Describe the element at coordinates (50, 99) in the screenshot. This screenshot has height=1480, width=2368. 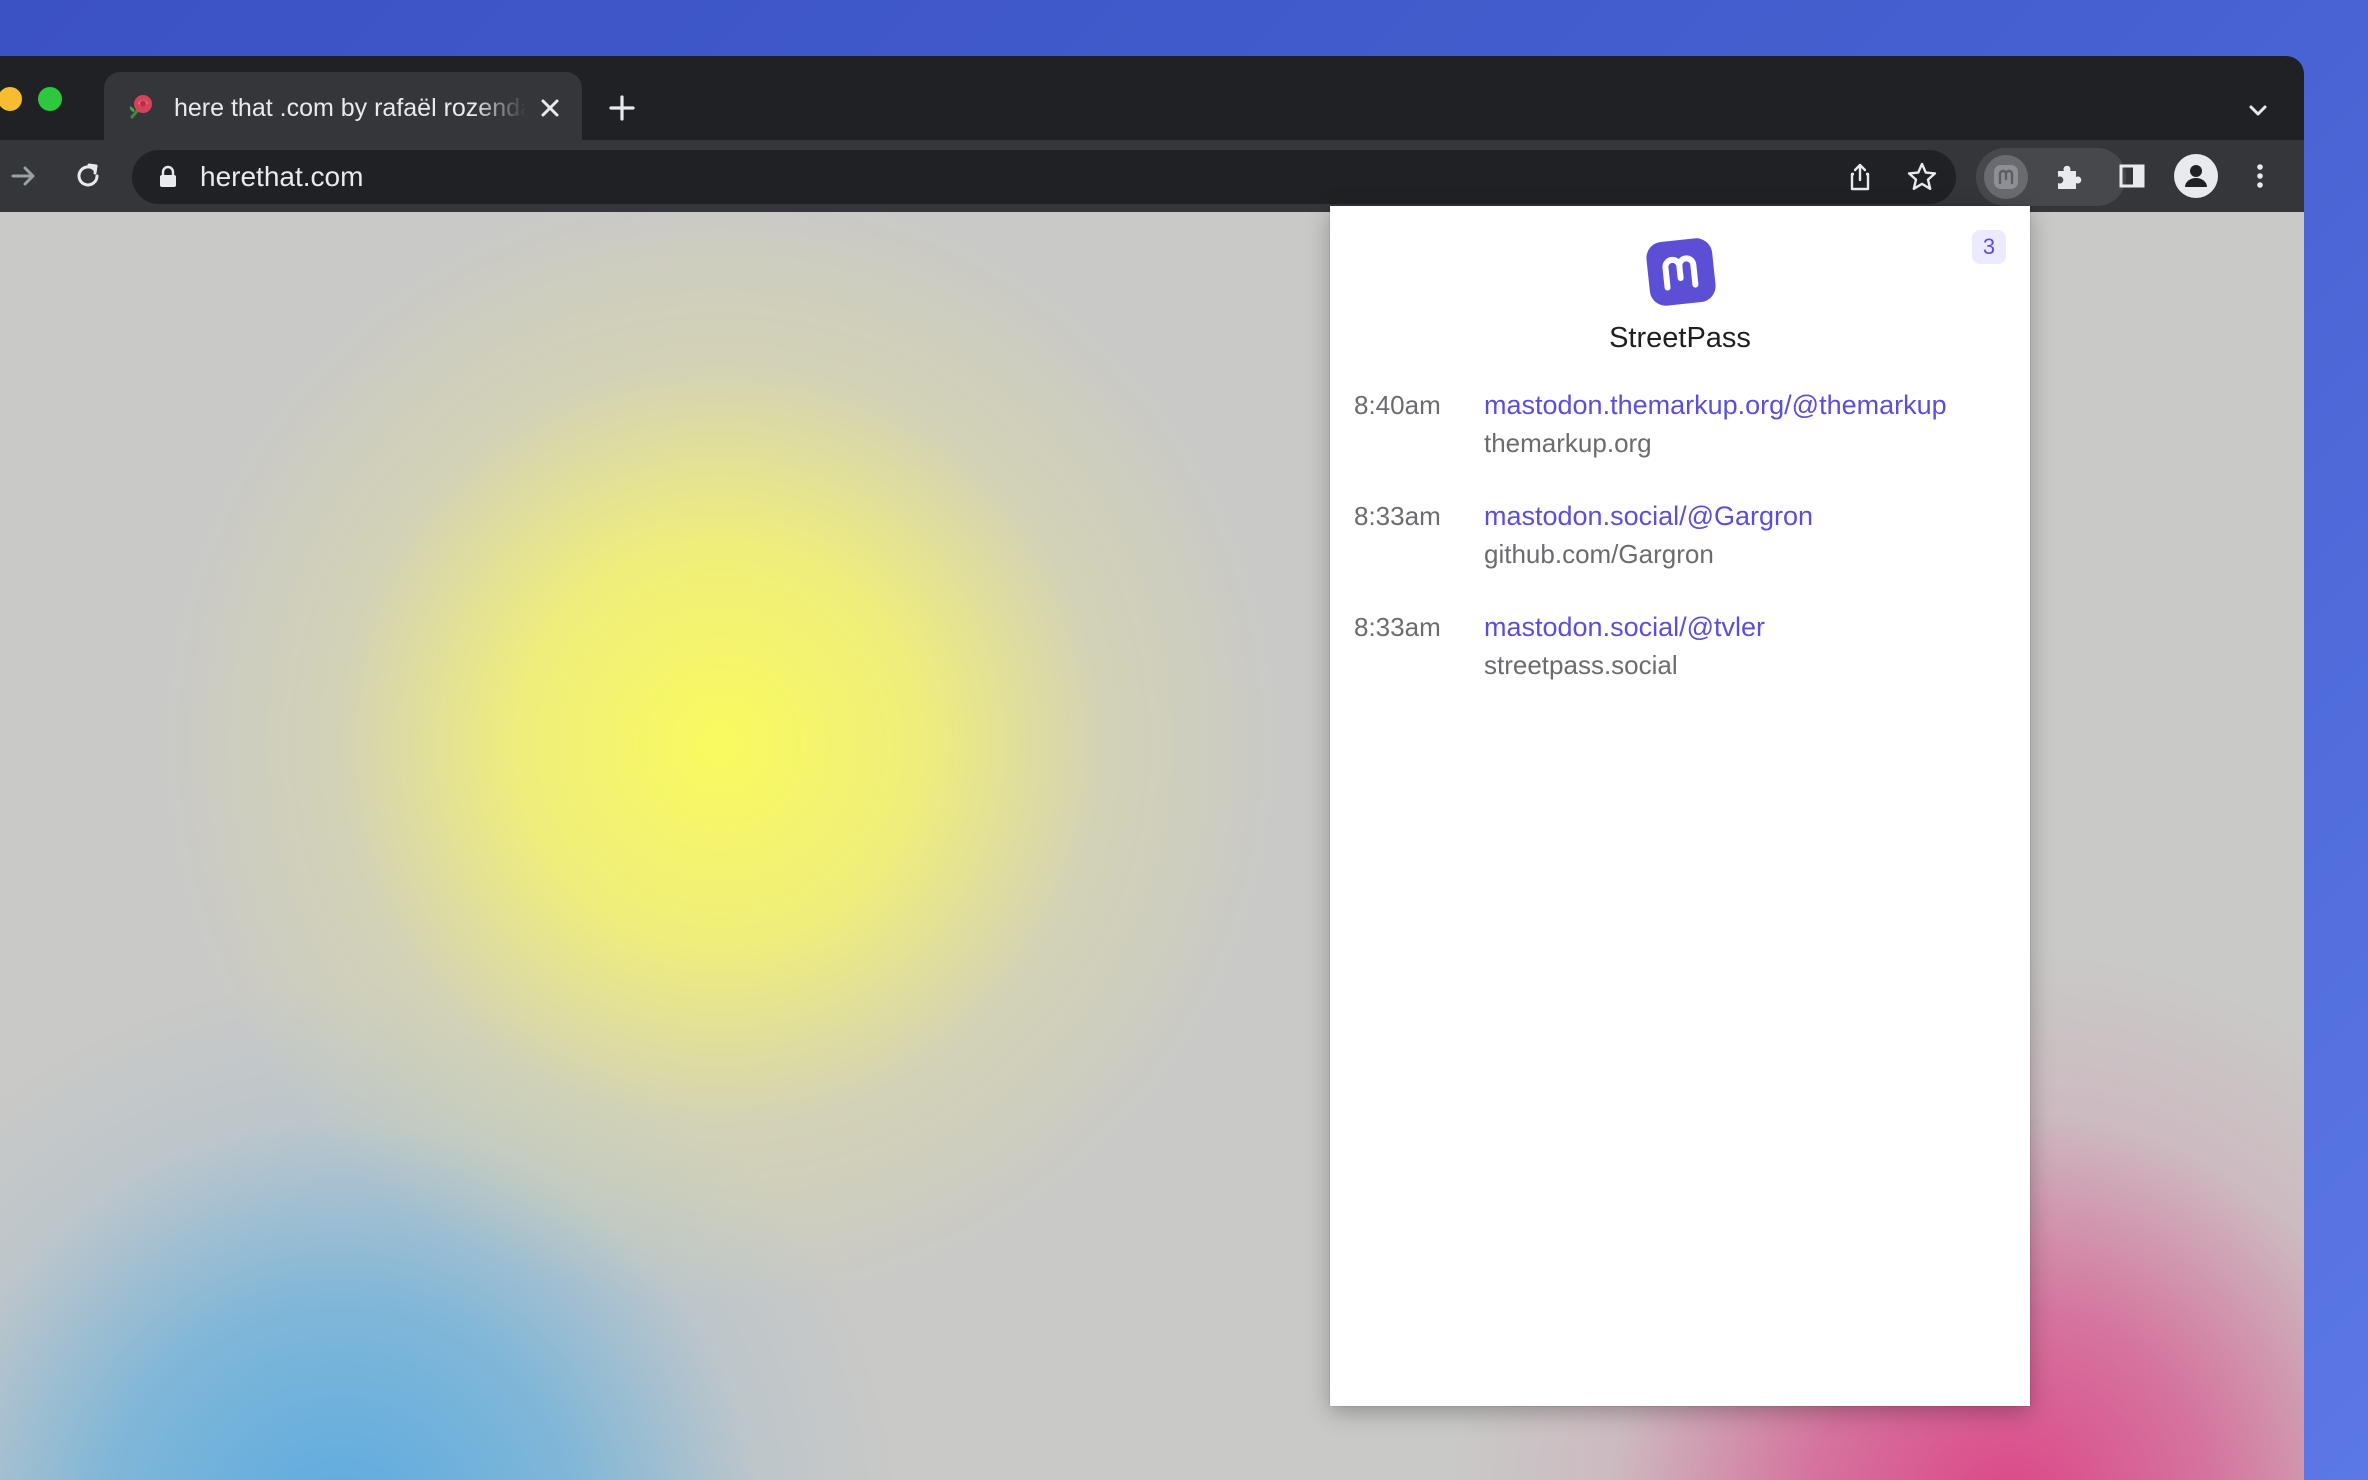
I see `zoom-window-button` at that location.